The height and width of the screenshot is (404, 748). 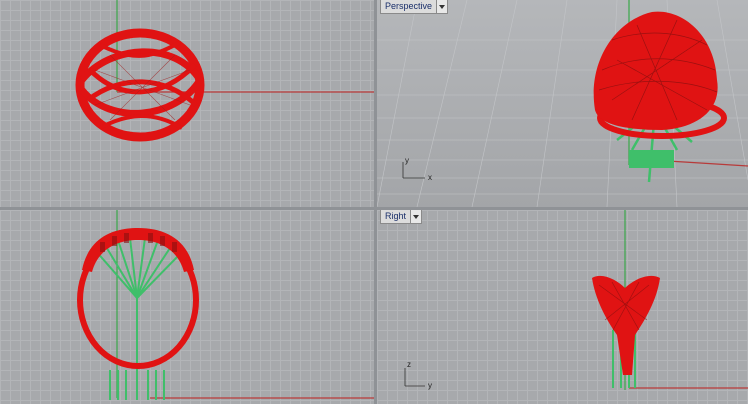 I want to click on axis-label-vertical: y, so click(x=407, y=160).